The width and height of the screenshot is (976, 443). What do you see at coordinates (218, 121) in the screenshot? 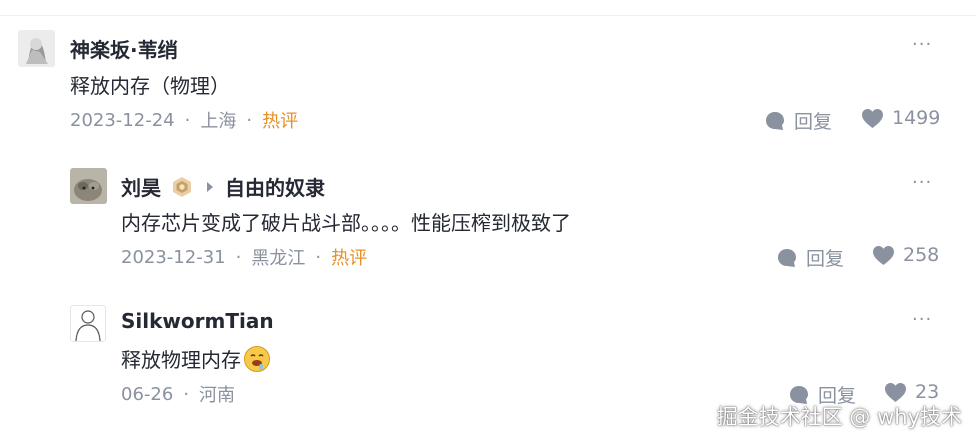
I see `comment-location: 上海` at bounding box center [218, 121].